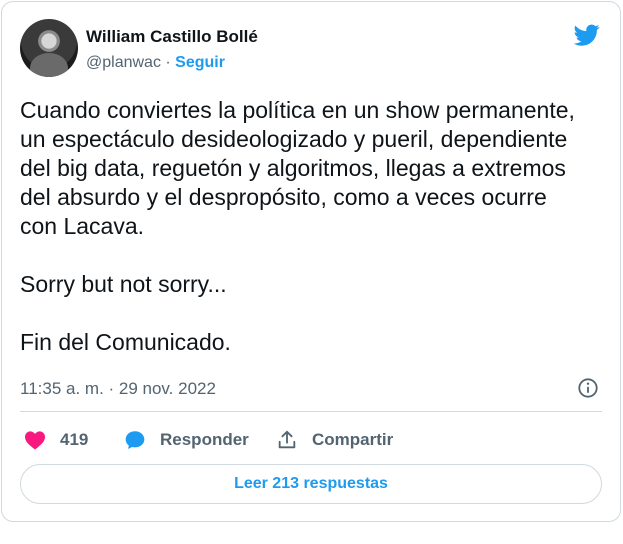 Image resolution: width=623 pixels, height=544 pixels. I want to click on reply-label: Responder, so click(204, 439).